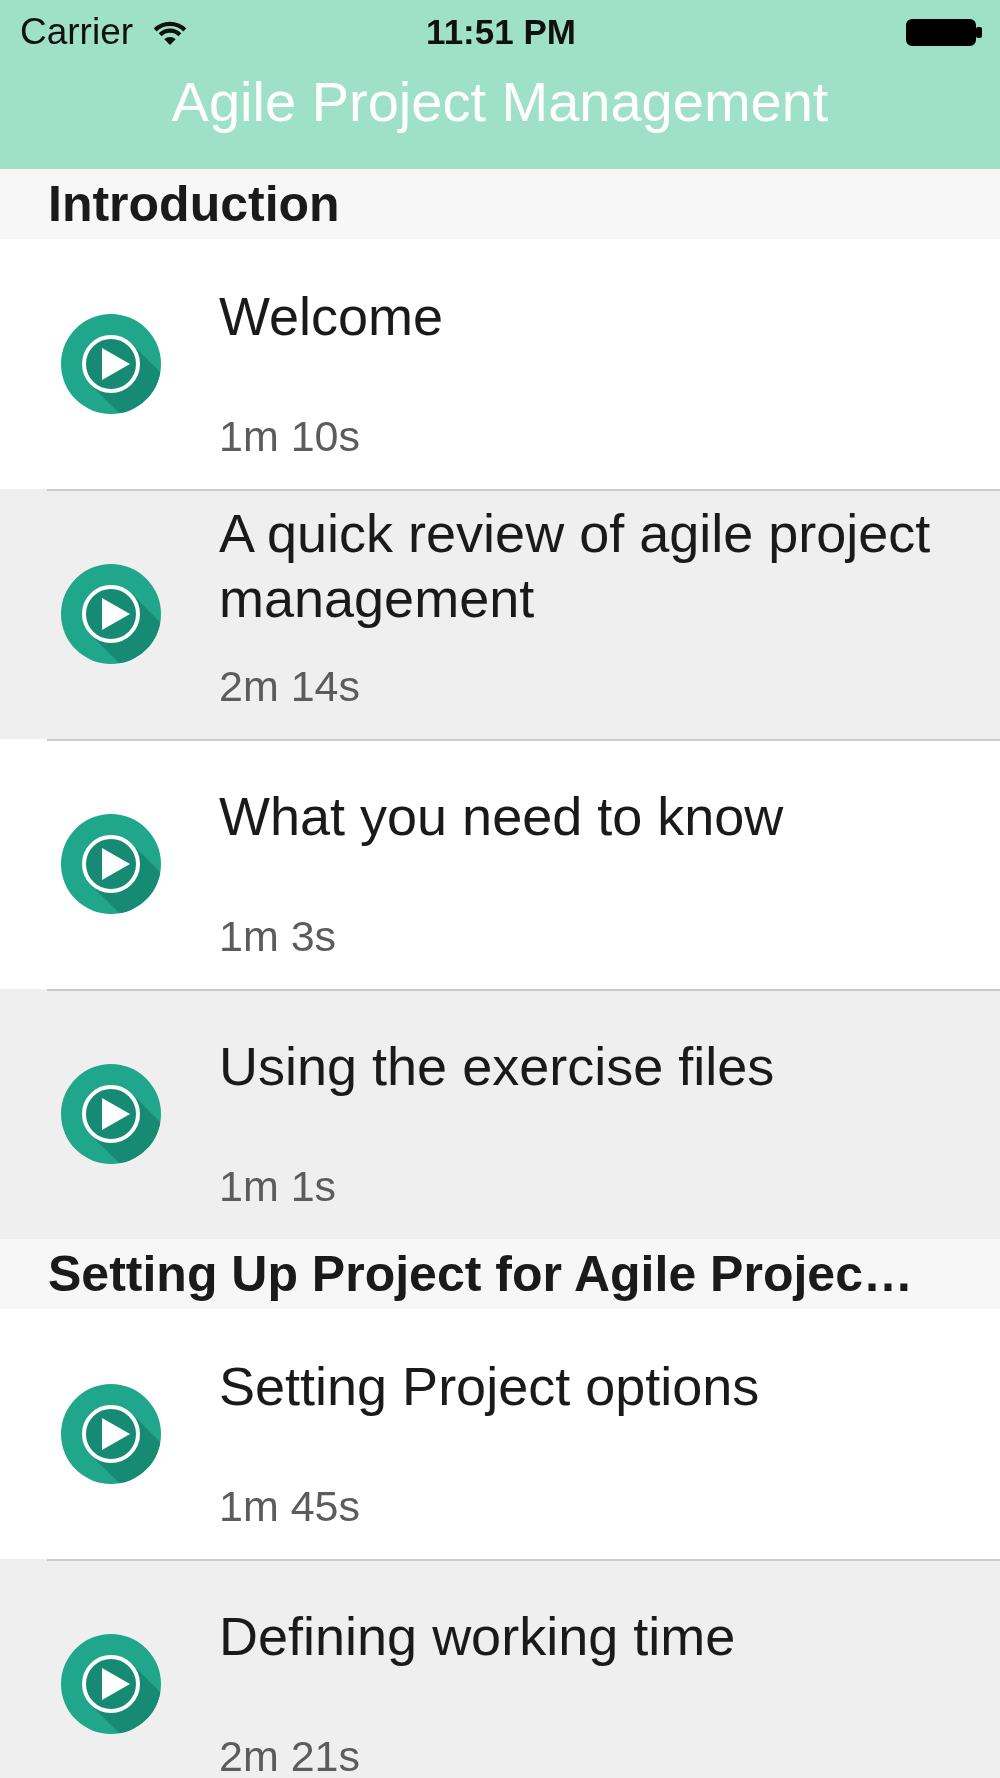 The width and height of the screenshot is (1000, 1778). Describe the element at coordinates (77, 32) in the screenshot. I see `carrier-label: Carrier` at that location.